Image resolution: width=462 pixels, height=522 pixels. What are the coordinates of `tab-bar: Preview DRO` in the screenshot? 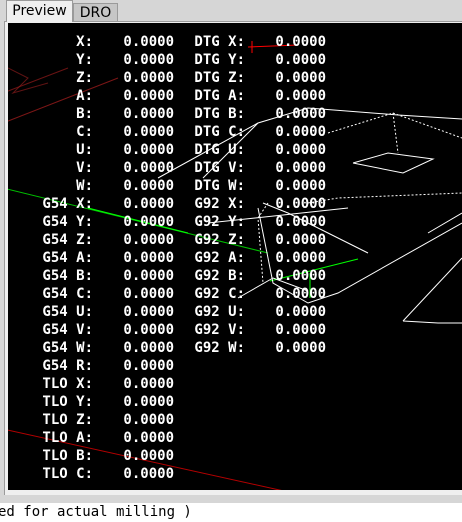 It's located at (231, 11).